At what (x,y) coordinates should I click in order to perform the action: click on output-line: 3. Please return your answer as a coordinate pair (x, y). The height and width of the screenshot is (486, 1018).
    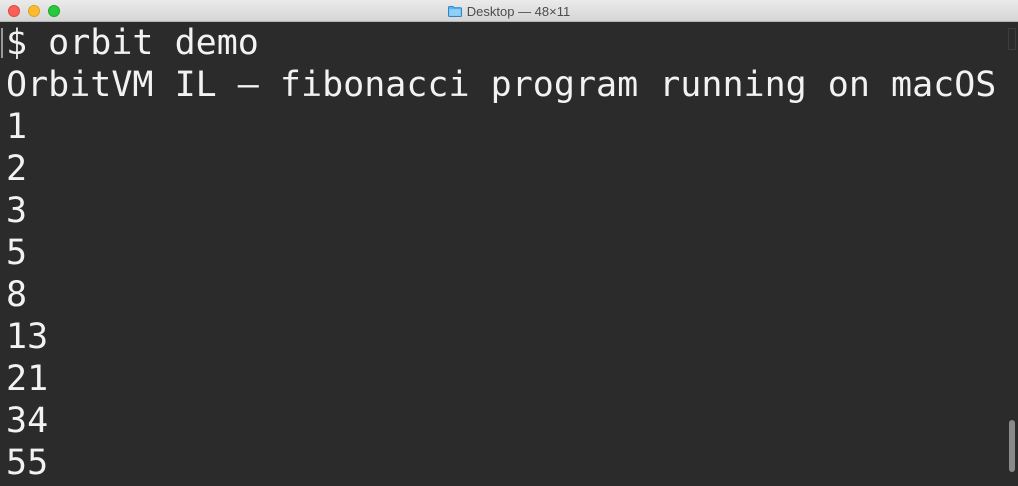
    Looking at the image, I should click on (17, 211).